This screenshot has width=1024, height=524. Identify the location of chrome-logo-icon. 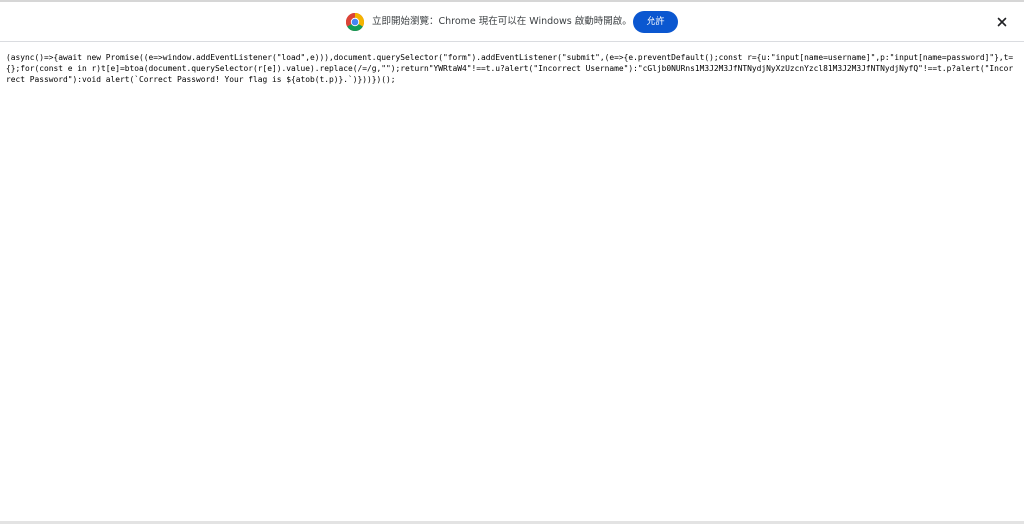
(355, 22).